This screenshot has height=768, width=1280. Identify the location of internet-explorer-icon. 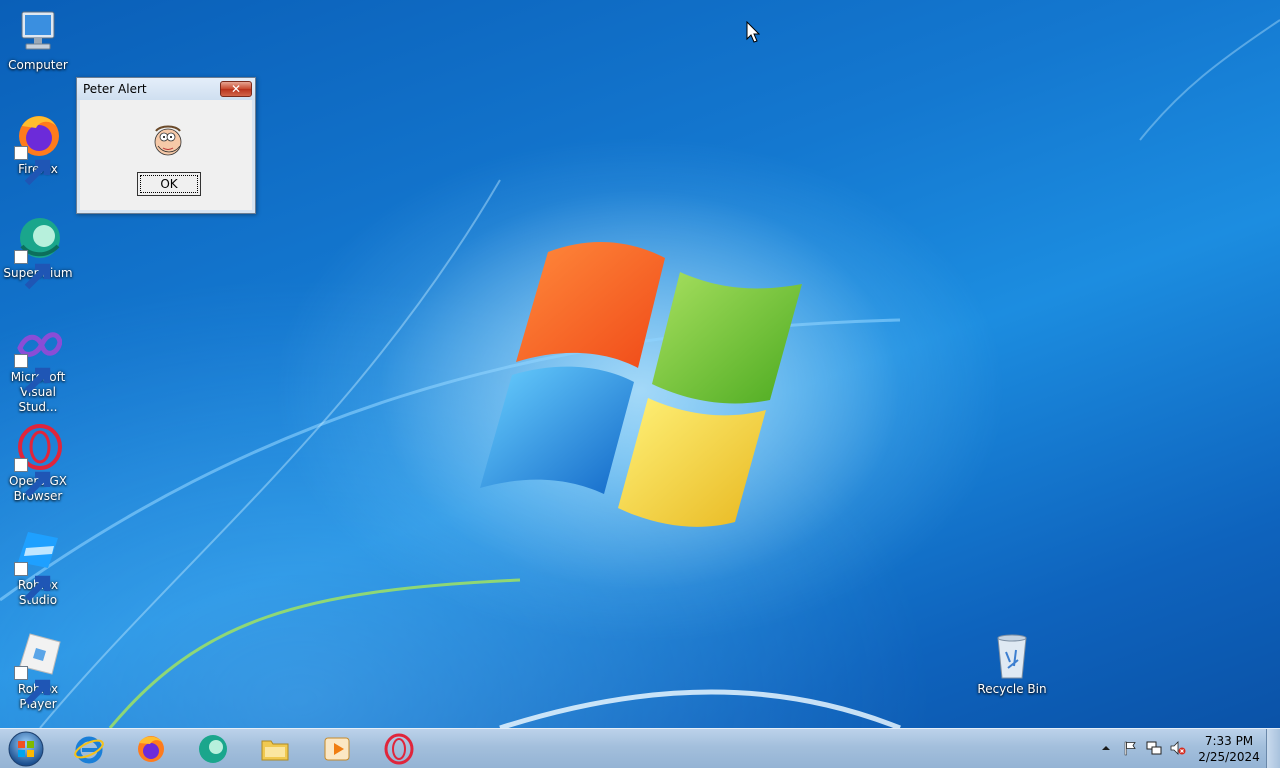
(89, 750).